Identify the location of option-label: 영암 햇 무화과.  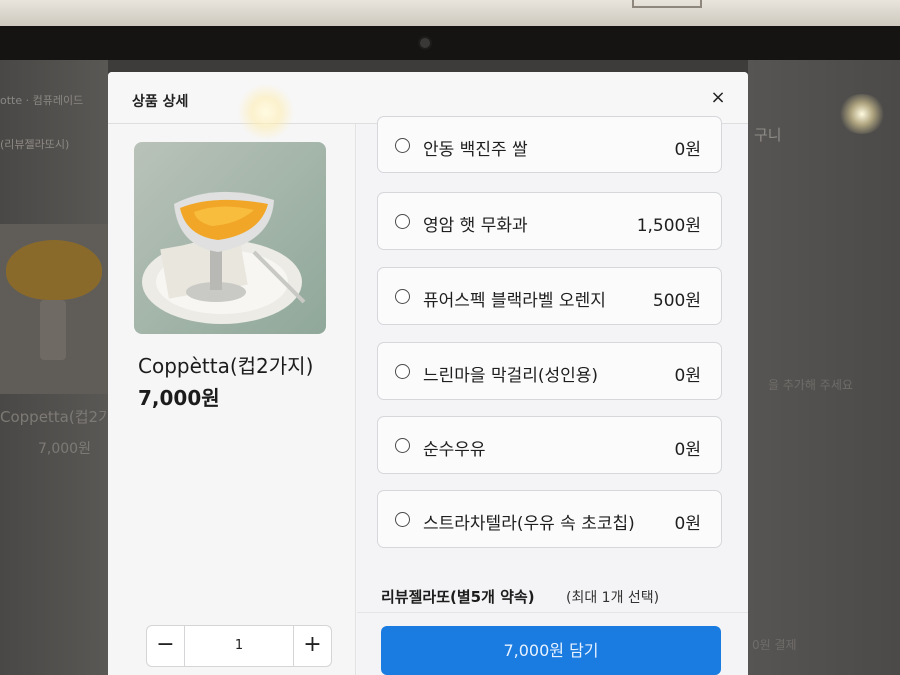
(475, 226).